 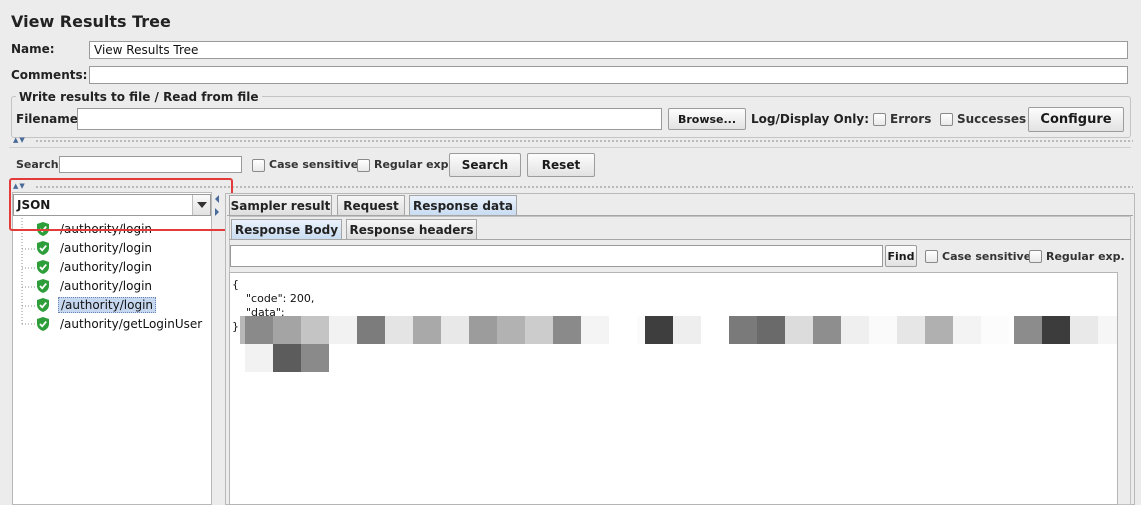 I want to click on find-button: Find, so click(x=901, y=256).